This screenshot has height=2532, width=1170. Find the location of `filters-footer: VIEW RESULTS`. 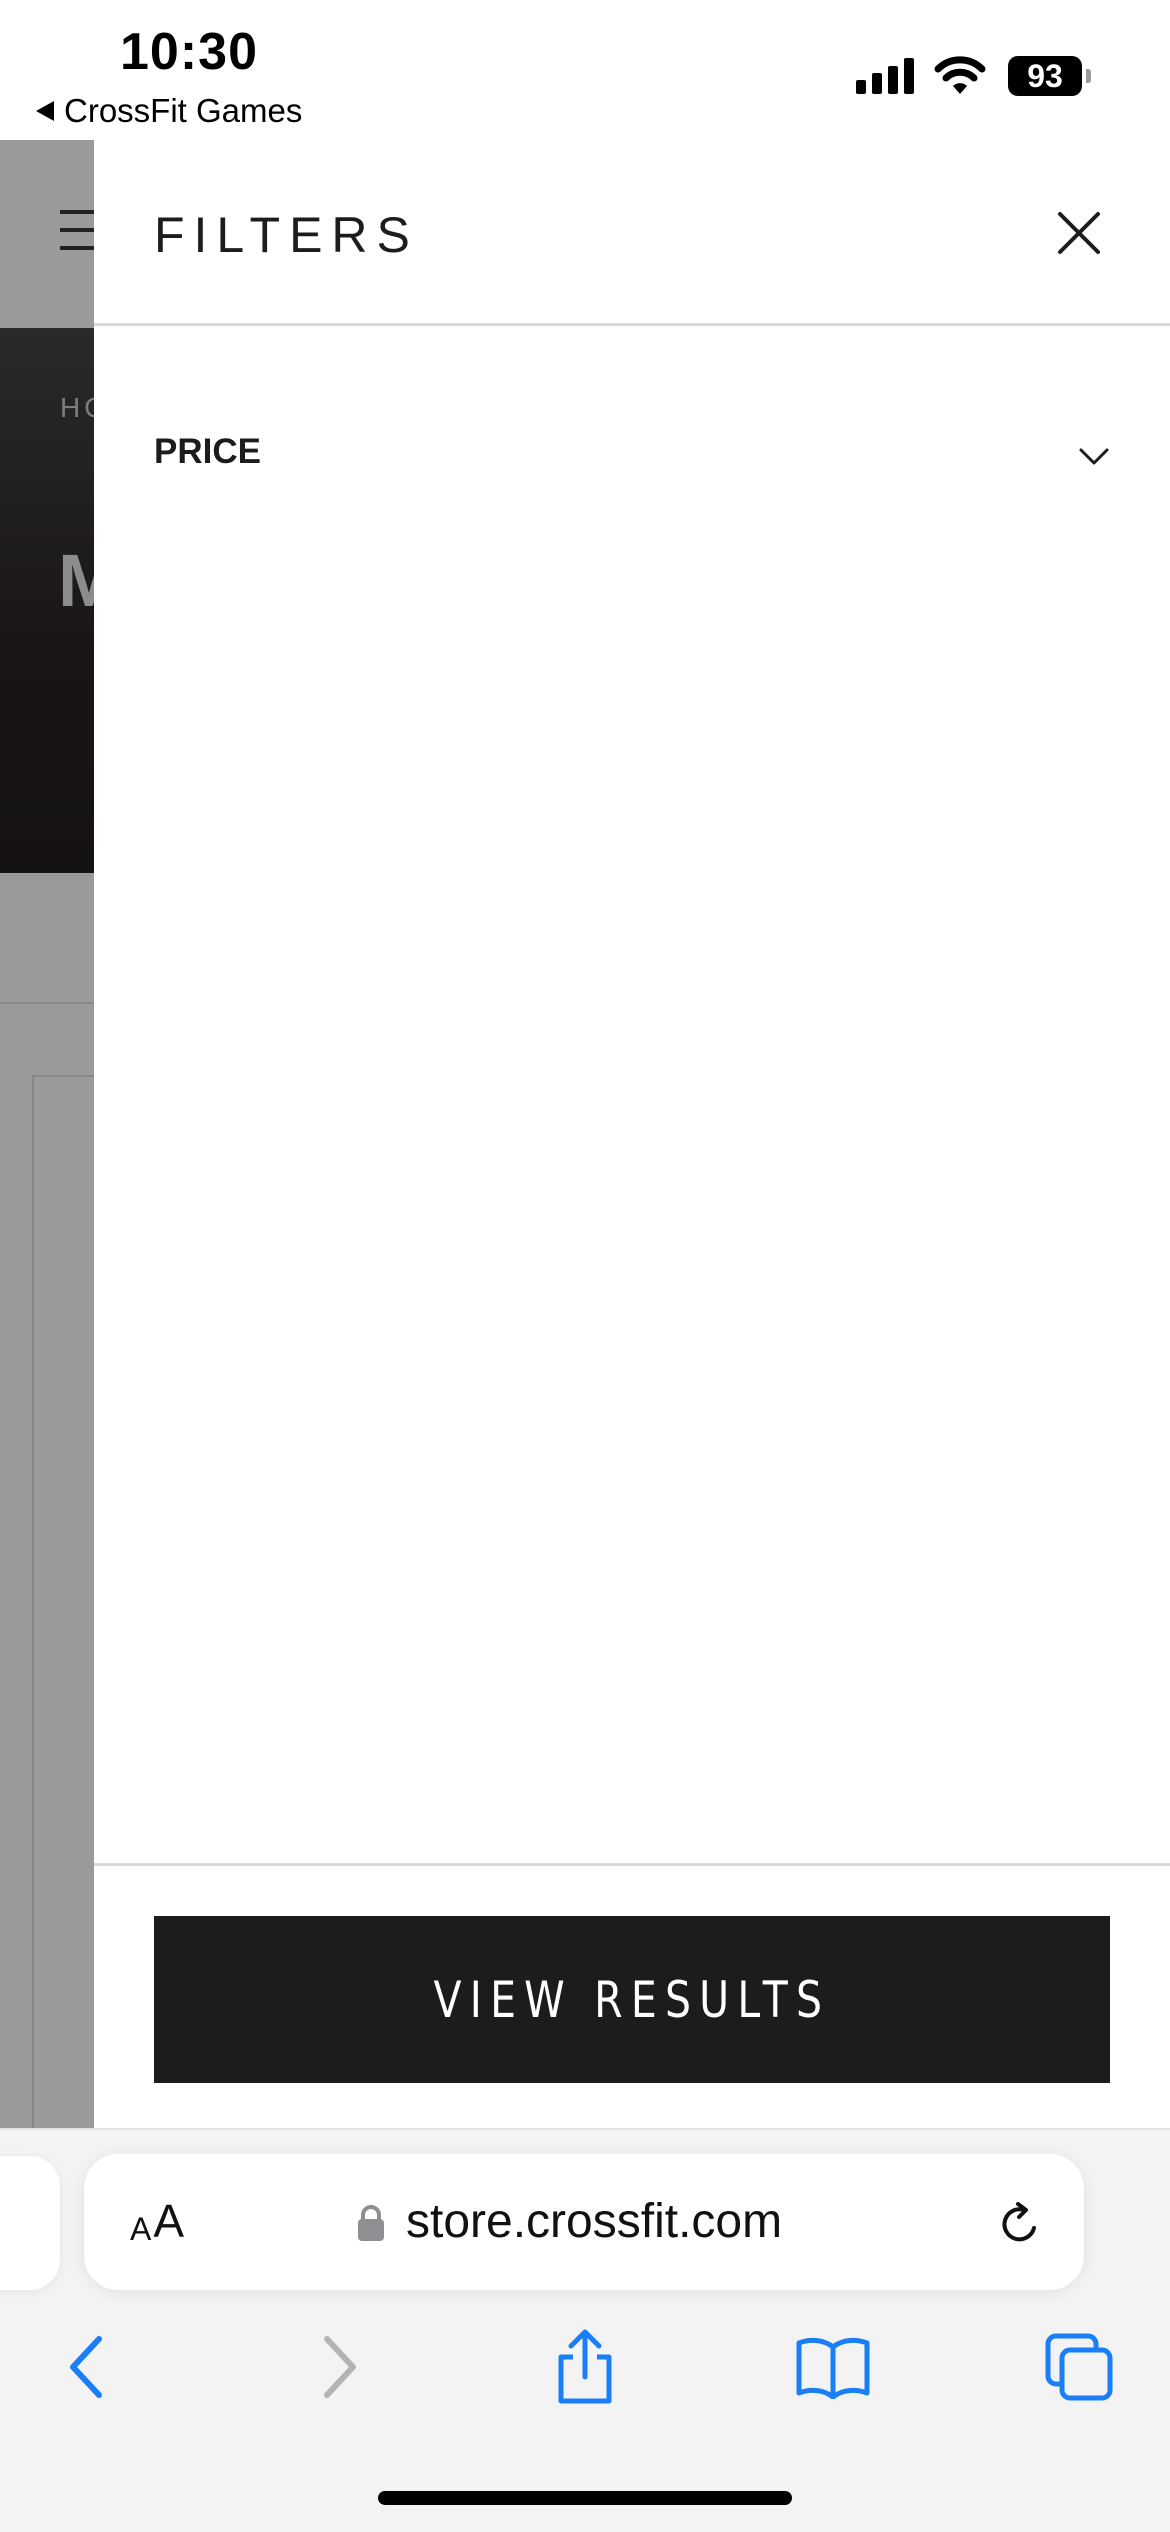

filters-footer: VIEW RESULTS is located at coordinates (632, 1995).